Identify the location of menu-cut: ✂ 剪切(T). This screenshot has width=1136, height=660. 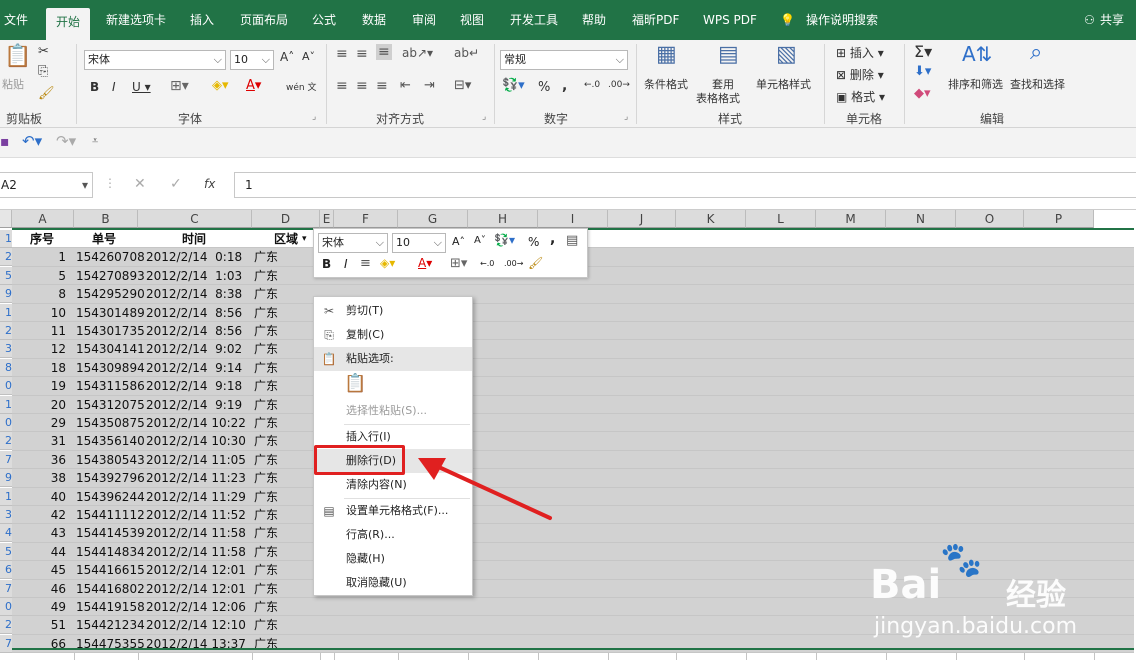
(393, 311).